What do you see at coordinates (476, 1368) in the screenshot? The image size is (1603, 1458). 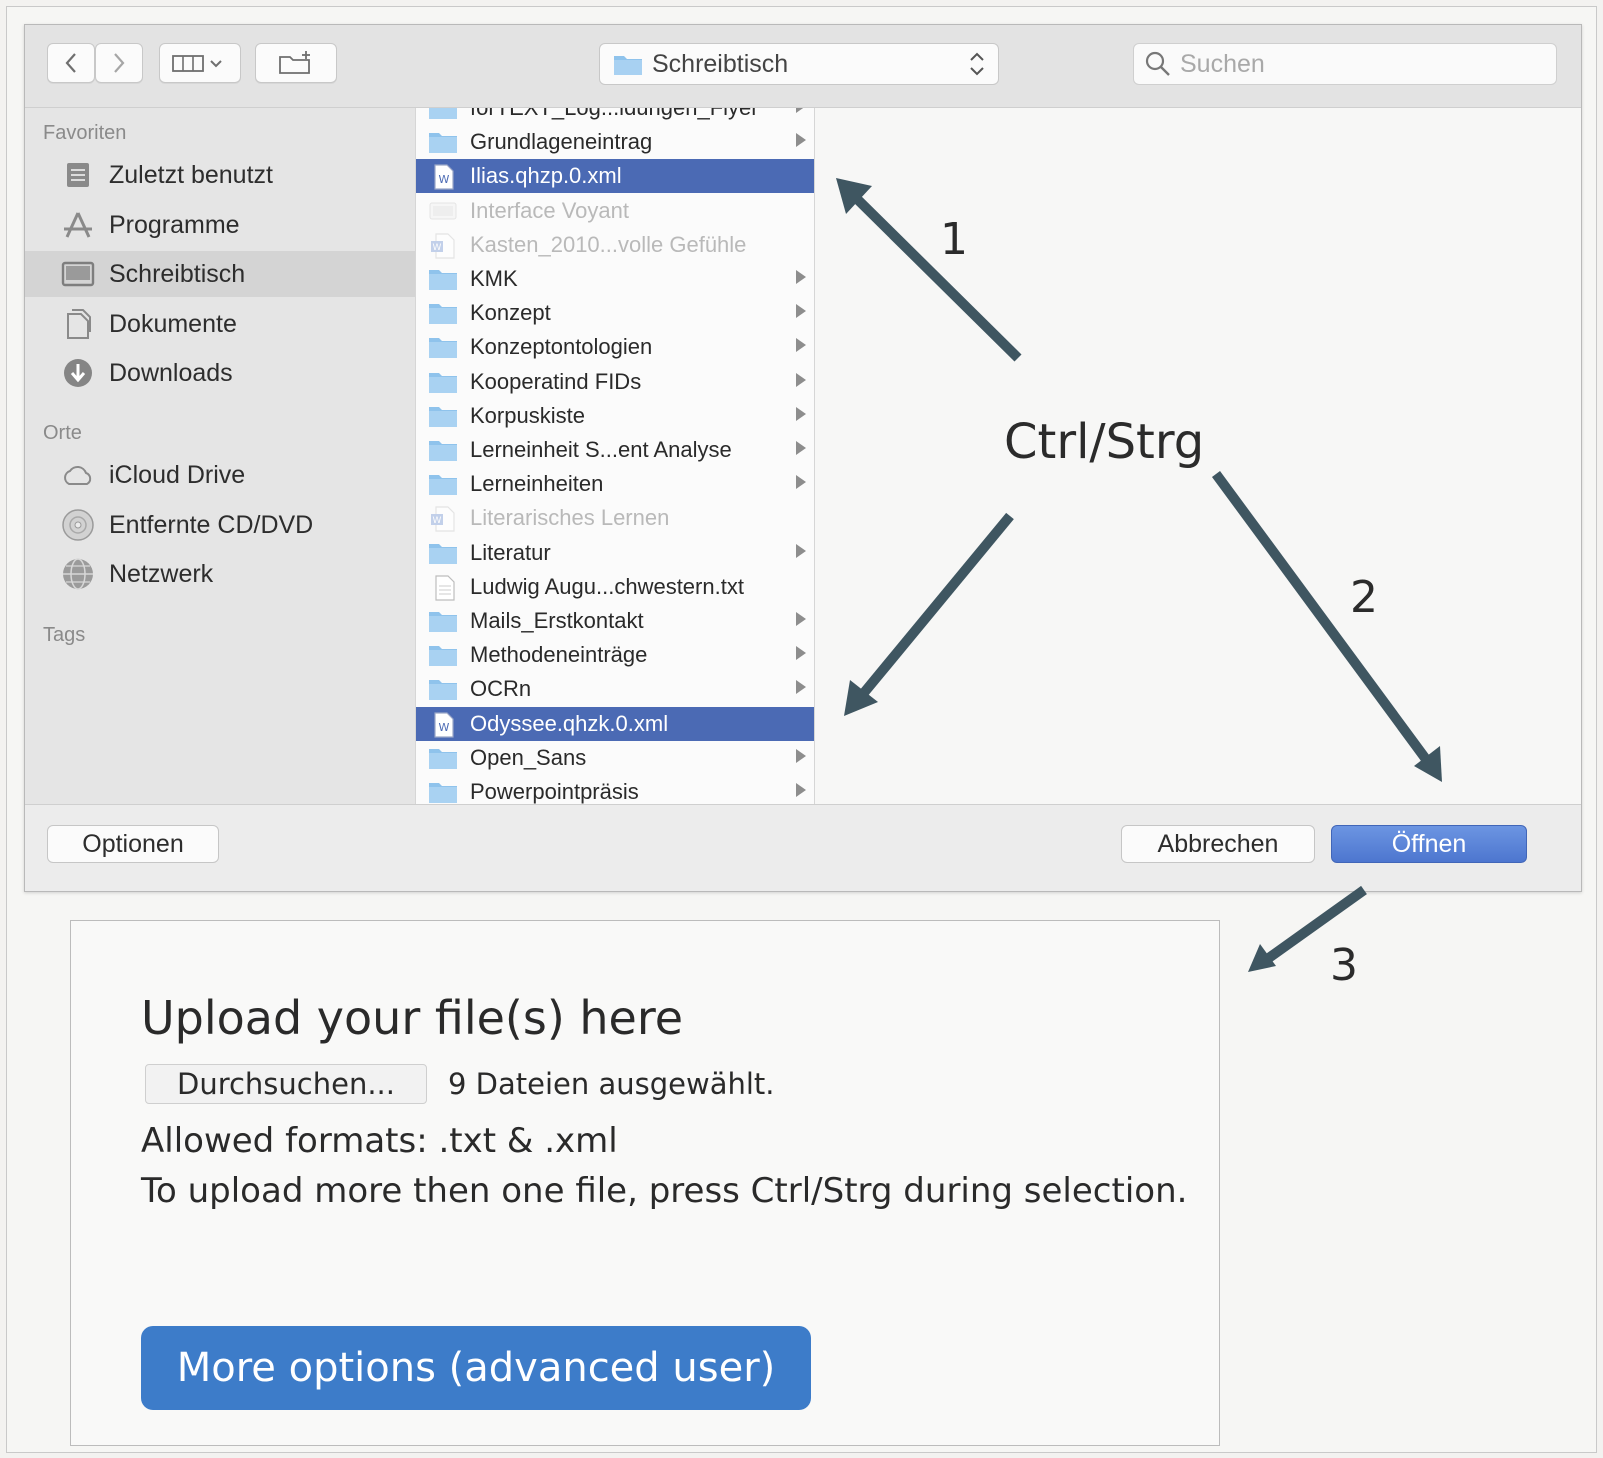 I see `more-options-button: More options (advanced user)` at bounding box center [476, 1368].